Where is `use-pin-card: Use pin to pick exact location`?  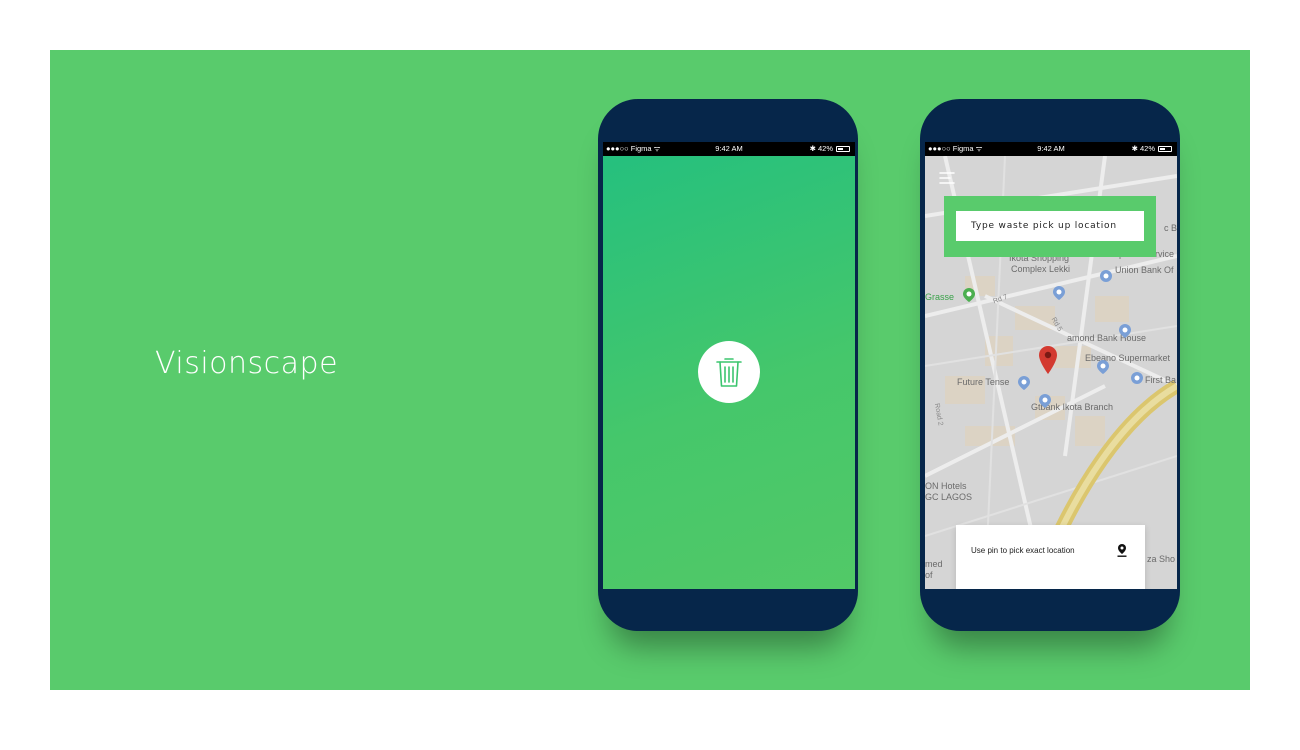
use-pin-card: Use pin to pick exact location is located at coordinates (1050, 557).